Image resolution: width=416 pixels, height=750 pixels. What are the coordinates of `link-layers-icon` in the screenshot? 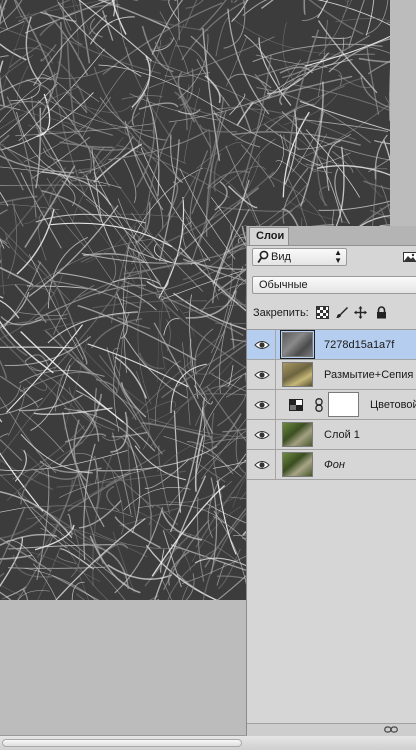 It's located at (391, 729).